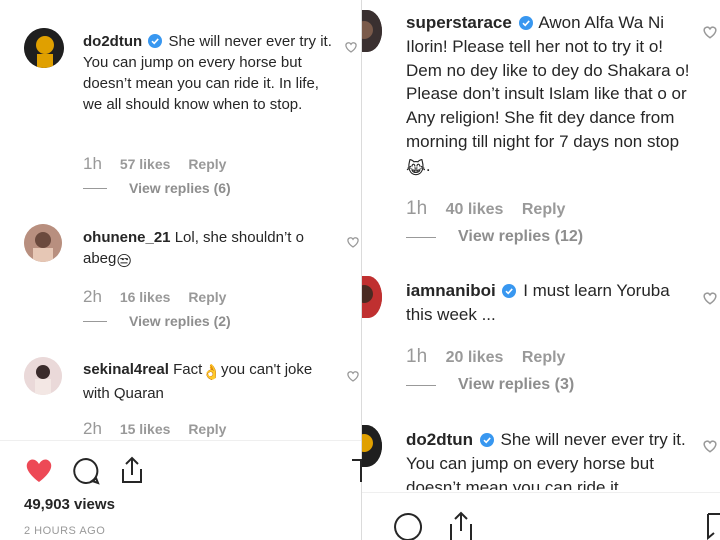 Image resolution: width=720 pixels, height=540 pixels. What do you see at coordinates (145, 297) in the screenshot?
I see `comment-likes: 16 likes` at bounding box center [145, 297].